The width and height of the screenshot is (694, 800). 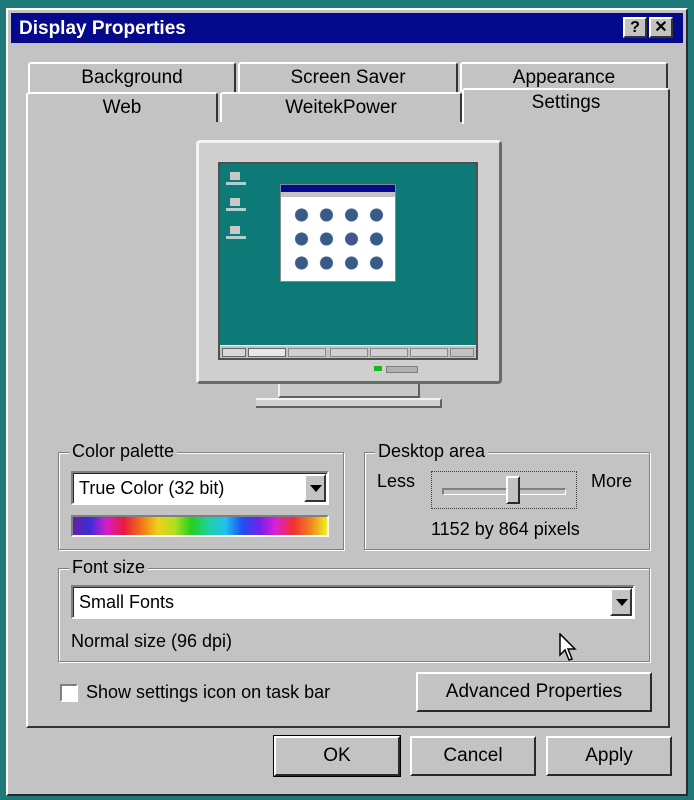 I want to click on cancel-button: Cancel, so click(x=473, y=756).